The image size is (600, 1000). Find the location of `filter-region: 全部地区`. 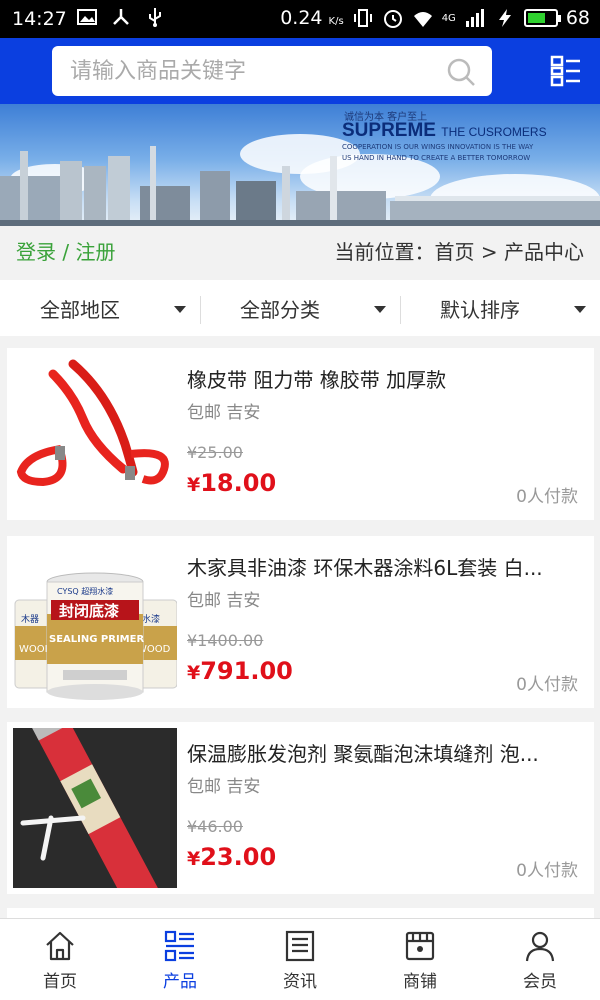

filter-region: 全部地区 is located at coordinates (100, 308).